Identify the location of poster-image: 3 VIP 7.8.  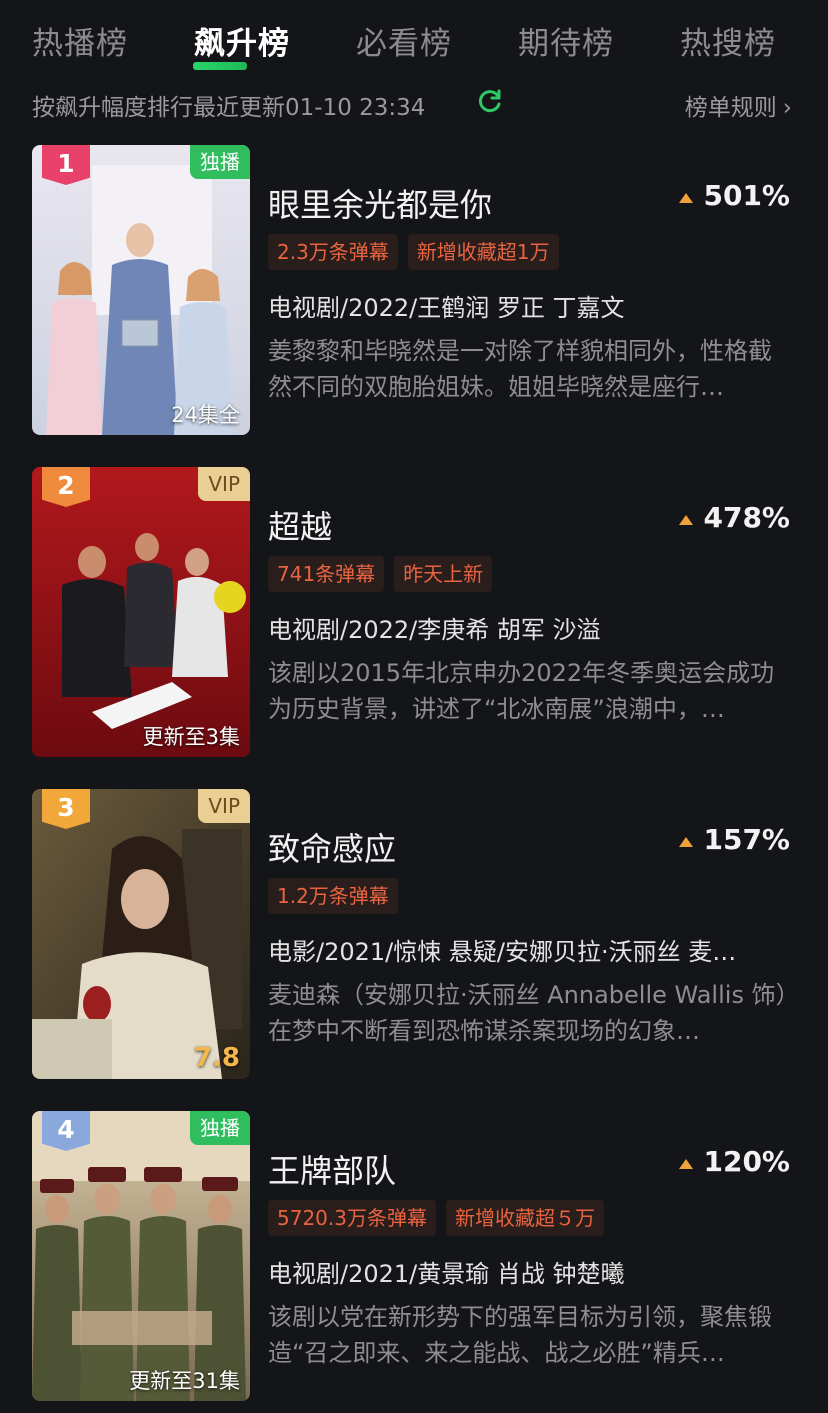
(141, 934).